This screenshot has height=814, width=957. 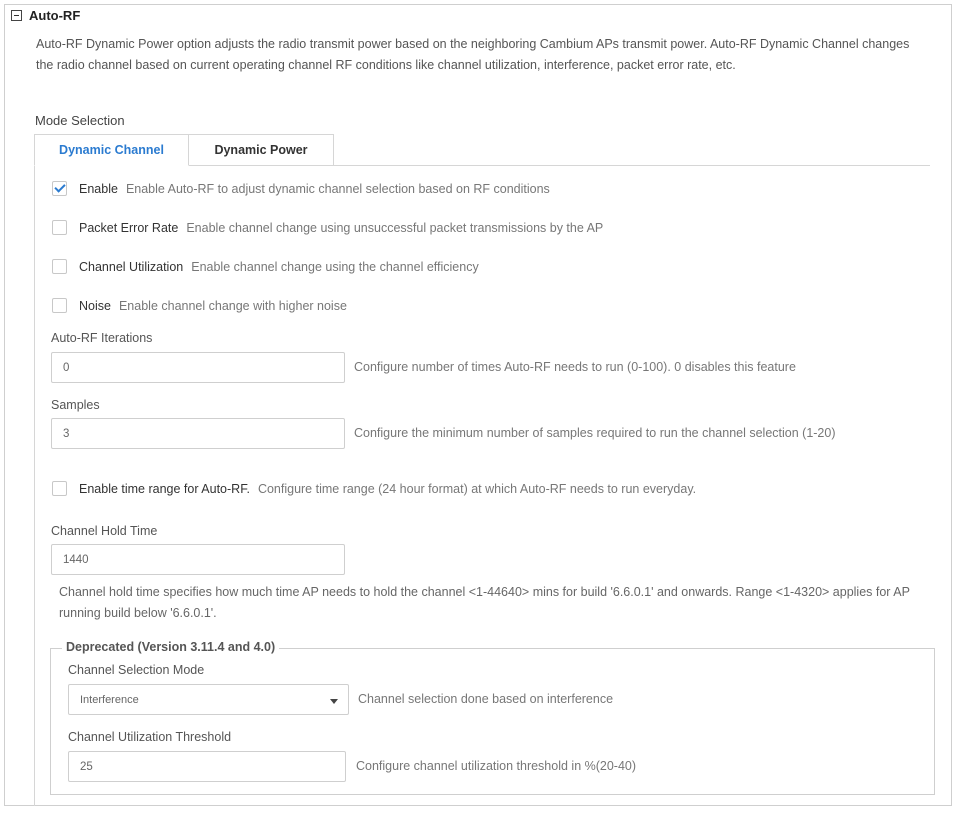 What do you see at coordinates (59, 305) in the screenshot?
I see `noise-checkbox` at bounding box center [59, 305].